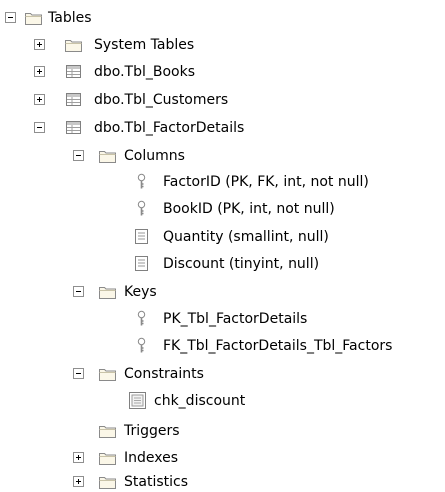 Image resolution: width=445 pixels, height=492 pixels. I want to click on node-label: BookID (PK, int, not null), so click(249, 209).